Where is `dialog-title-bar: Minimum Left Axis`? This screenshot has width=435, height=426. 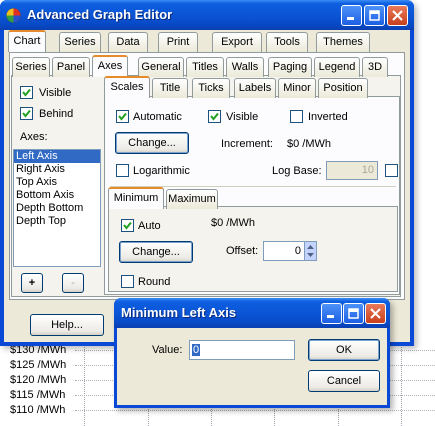 dialog-title-bar: Minimum Left Axis is located at coordinates (252, 313).